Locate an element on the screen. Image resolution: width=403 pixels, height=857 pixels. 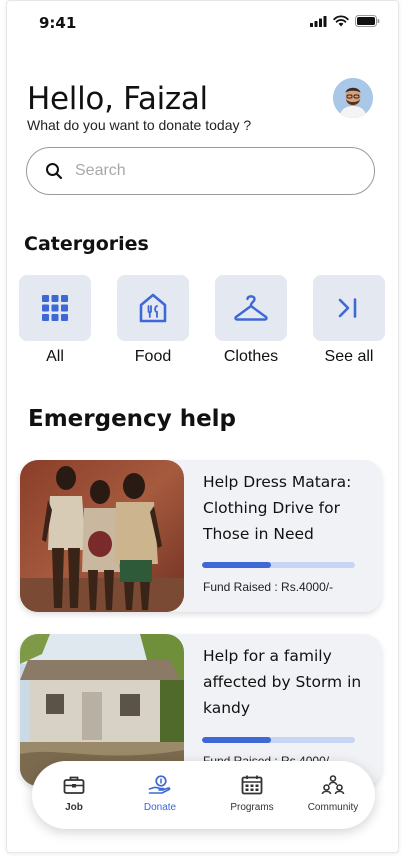
hanger-icon is located at coordinates (251, 308).